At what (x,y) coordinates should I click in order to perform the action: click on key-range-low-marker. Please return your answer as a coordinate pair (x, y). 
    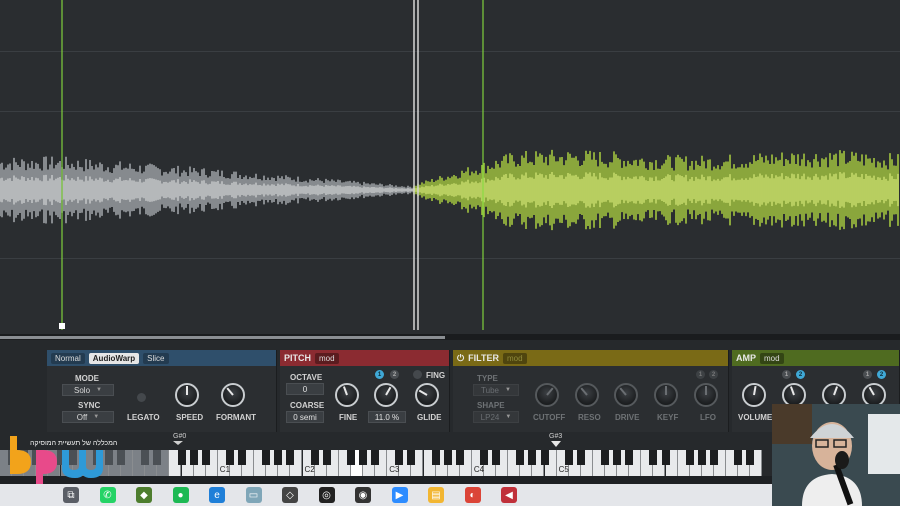
    Looking at the image, I should click on (178, 443).